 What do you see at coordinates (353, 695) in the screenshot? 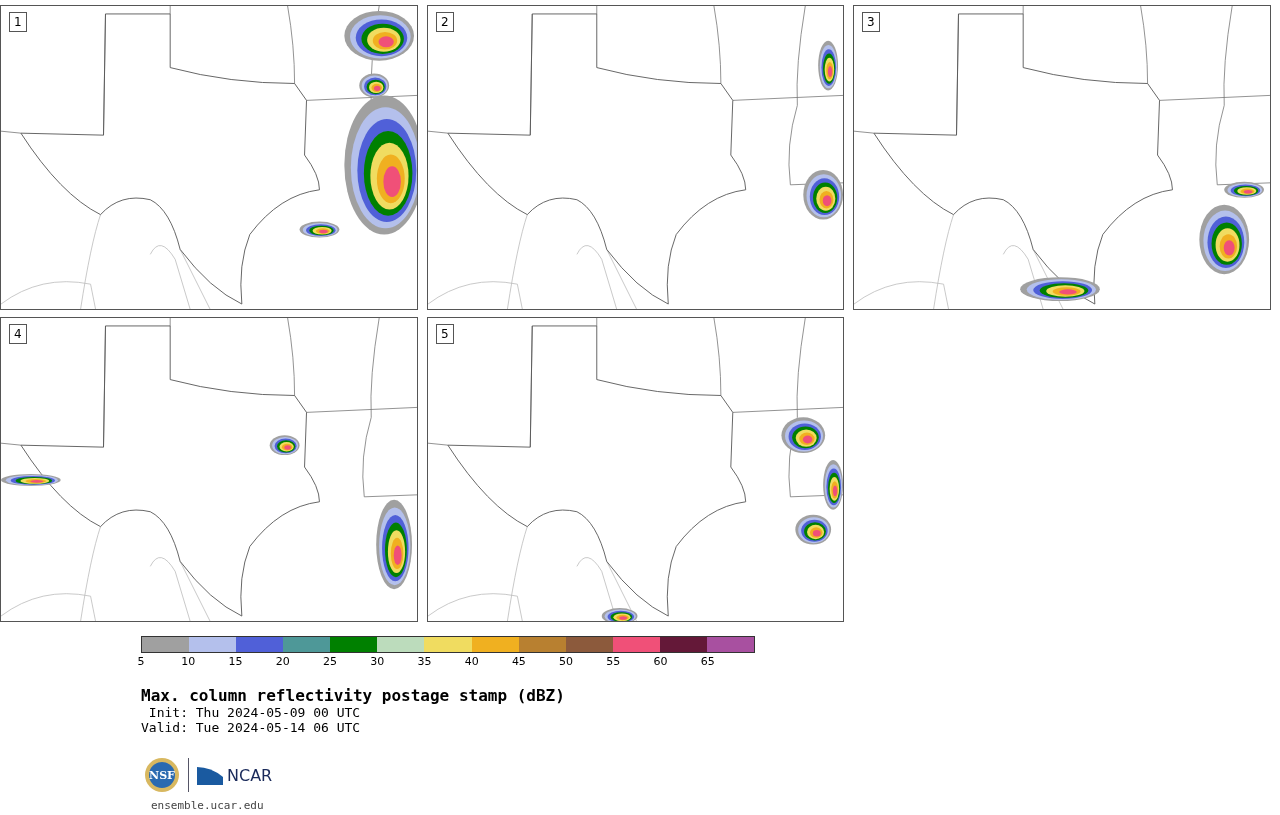
I see `chart-title: Max. column reflectivity postage stamp (dBZ)` at bounding box center [353, 695].